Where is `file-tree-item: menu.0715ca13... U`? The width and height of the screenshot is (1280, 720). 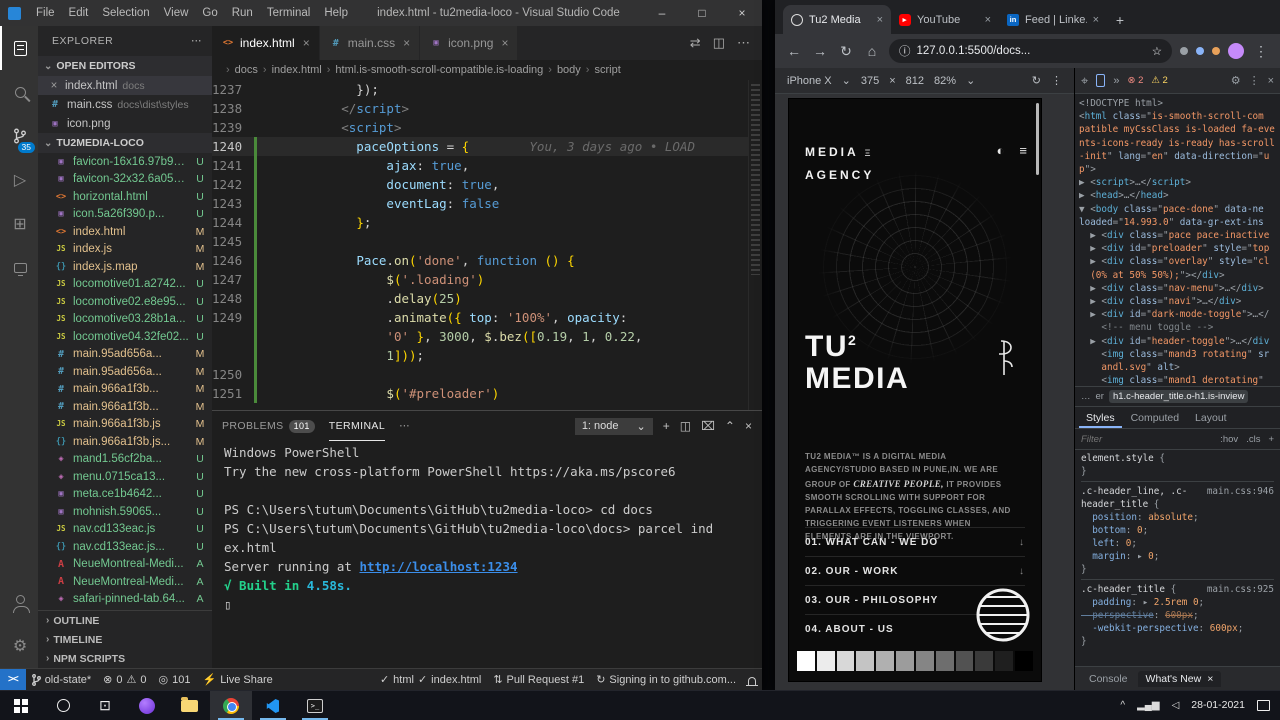
file-tree-item: menu.0715ca13... U is located at coordinates (125, 477).